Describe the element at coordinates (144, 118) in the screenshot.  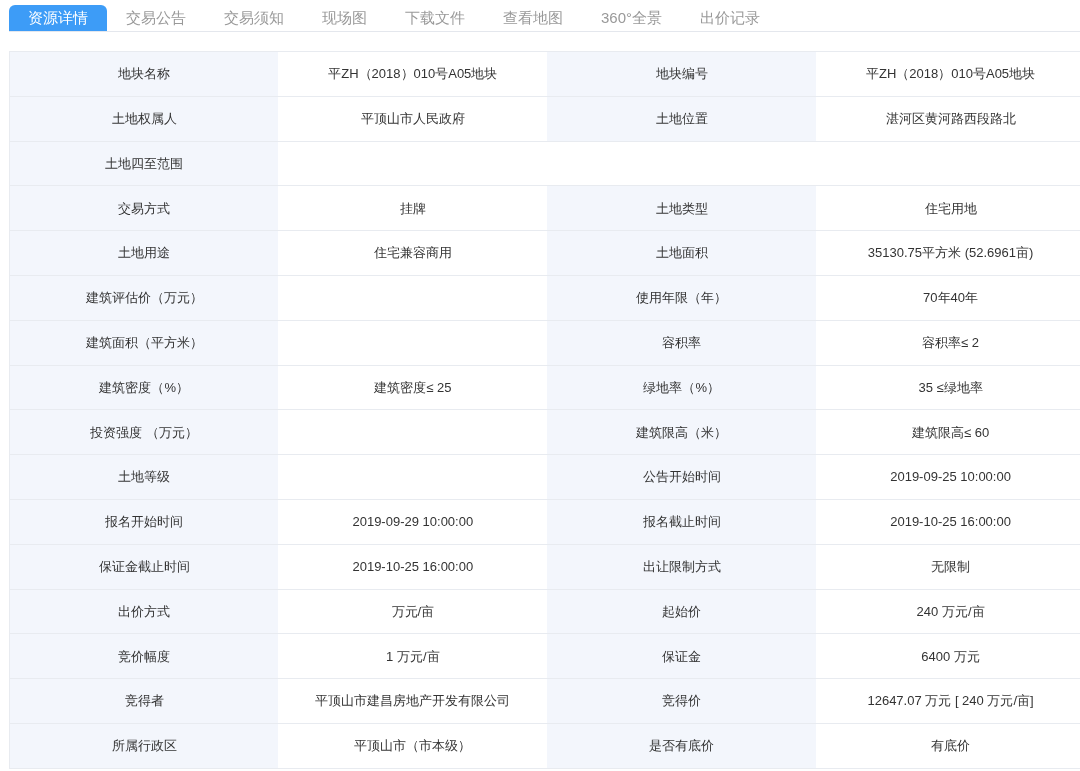
I see `field-label: 土地权属人` at that location.